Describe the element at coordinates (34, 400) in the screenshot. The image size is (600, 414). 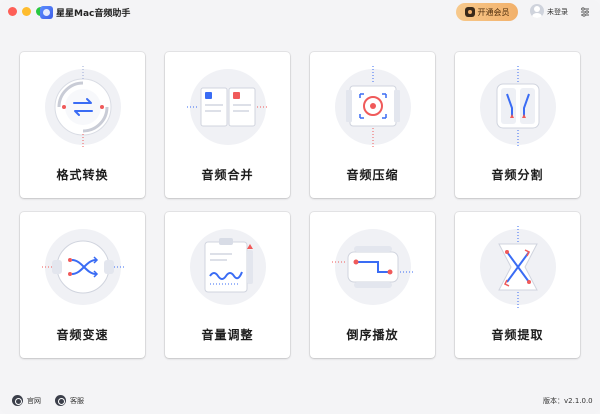
I see `website-label: 官网` at that location.